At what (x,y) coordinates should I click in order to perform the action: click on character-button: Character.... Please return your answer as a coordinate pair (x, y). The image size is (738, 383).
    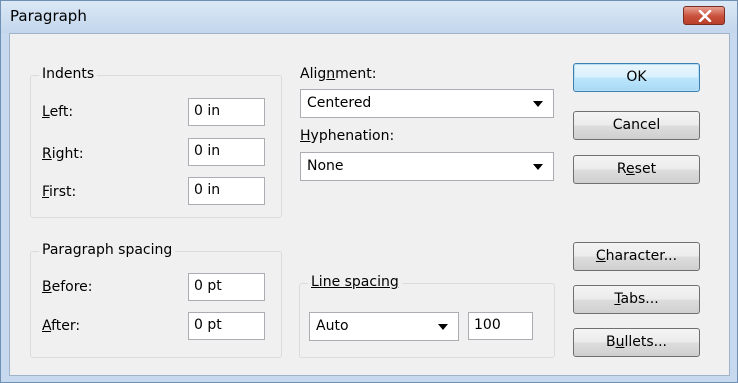
    Looking at the image, I should click on (636, 256).